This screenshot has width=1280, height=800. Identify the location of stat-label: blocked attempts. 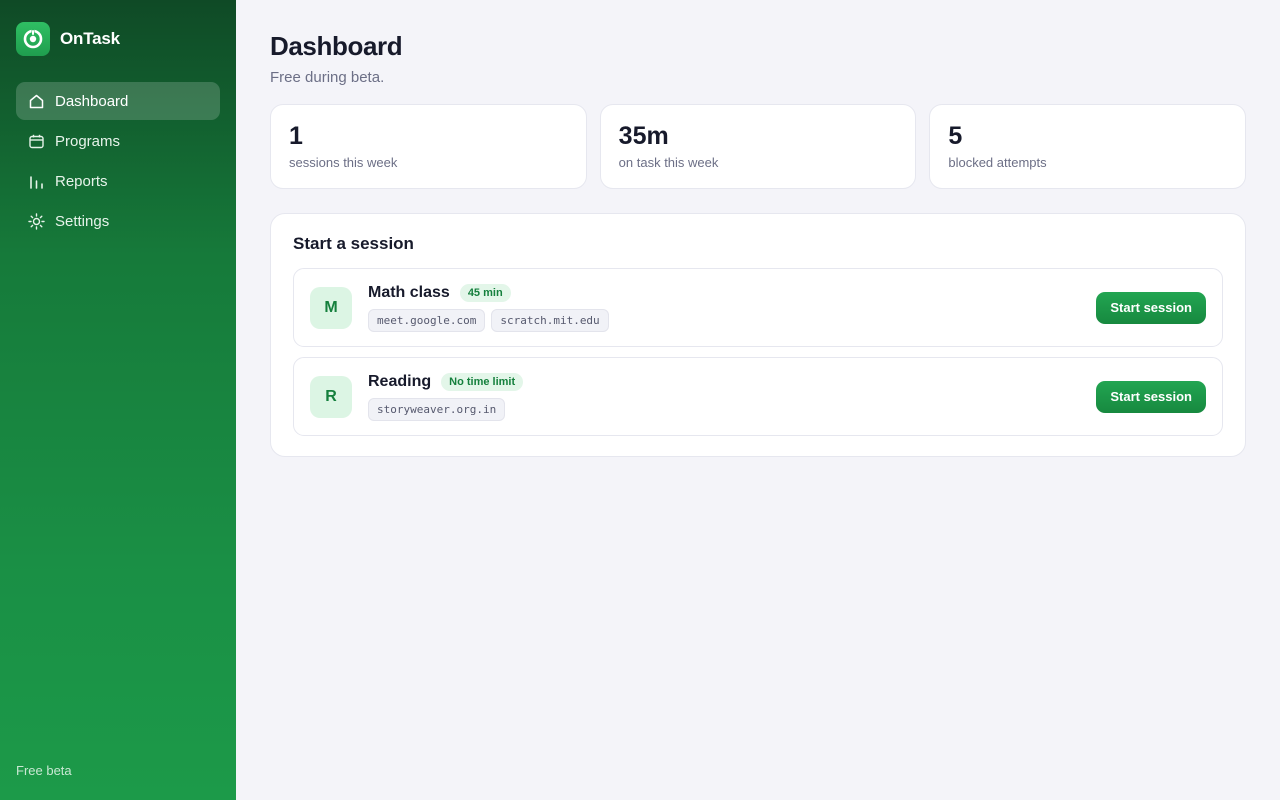
(997, 162).